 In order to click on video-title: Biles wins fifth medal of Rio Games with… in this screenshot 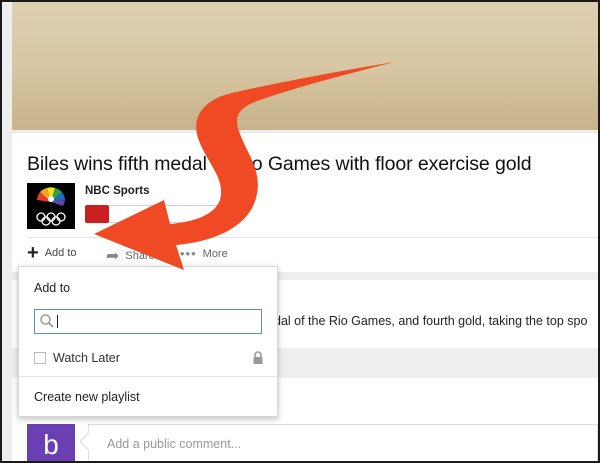, I will do `click(279, 164)`.